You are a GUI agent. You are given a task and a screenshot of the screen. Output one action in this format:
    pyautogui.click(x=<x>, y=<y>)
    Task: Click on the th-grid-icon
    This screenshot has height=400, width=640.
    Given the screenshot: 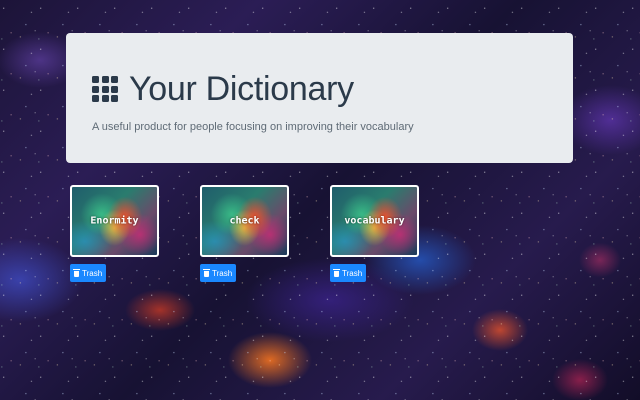 What is the action you would take?
    pyautogui.click(x=105, y=89)
    